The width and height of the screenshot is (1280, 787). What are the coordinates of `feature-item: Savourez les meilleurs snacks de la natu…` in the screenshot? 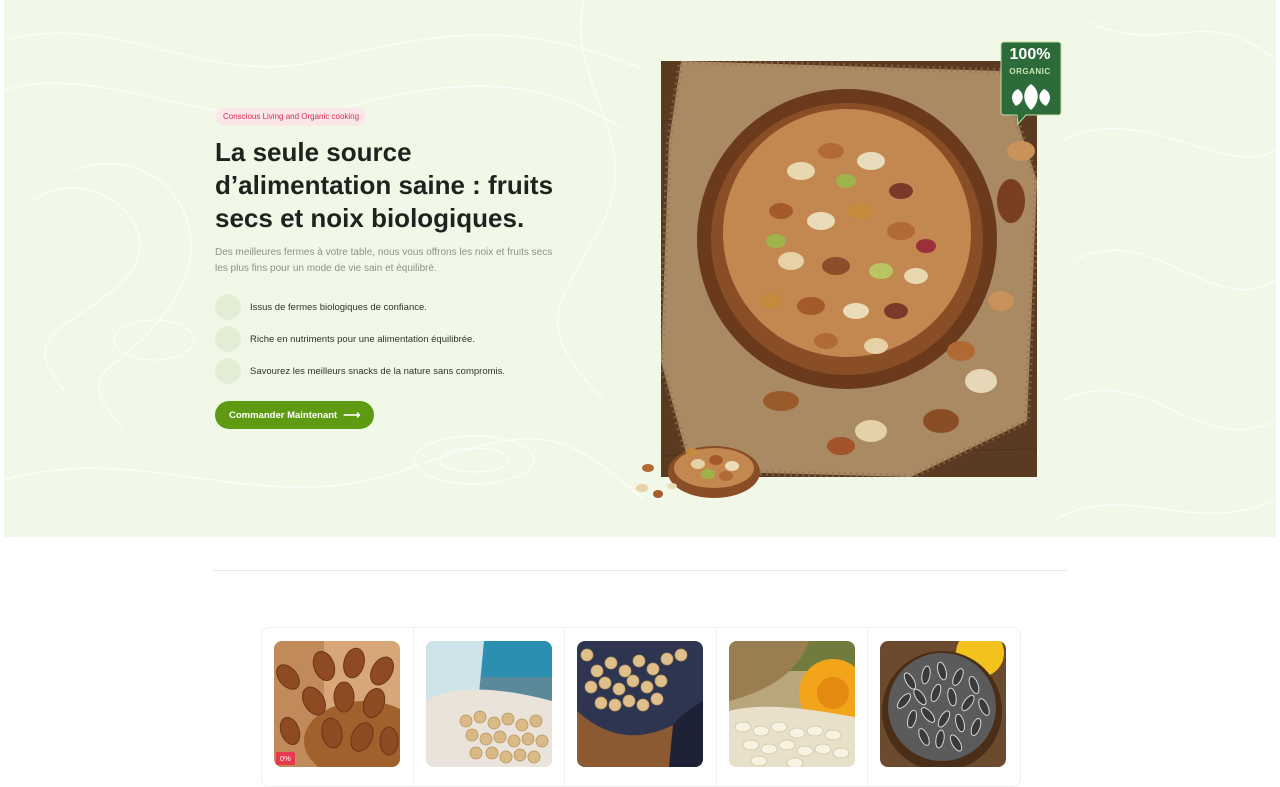 It's located at (360, 371).